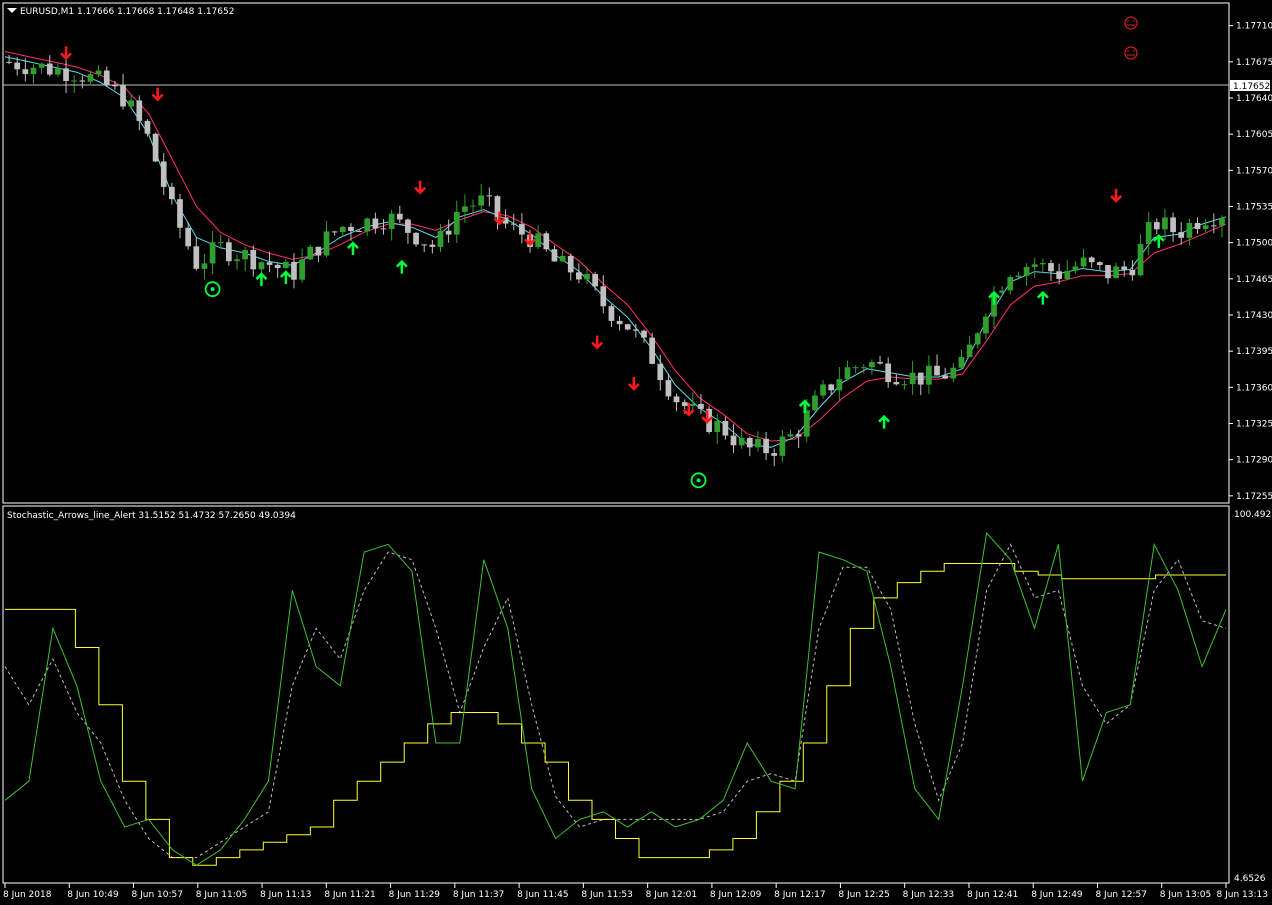 This screenshot has width=1272, height=905. Describe the element at coordinates (863, 895) in the screenshot. I see `time-tick-label: 8 Jun 12:25` at that location.